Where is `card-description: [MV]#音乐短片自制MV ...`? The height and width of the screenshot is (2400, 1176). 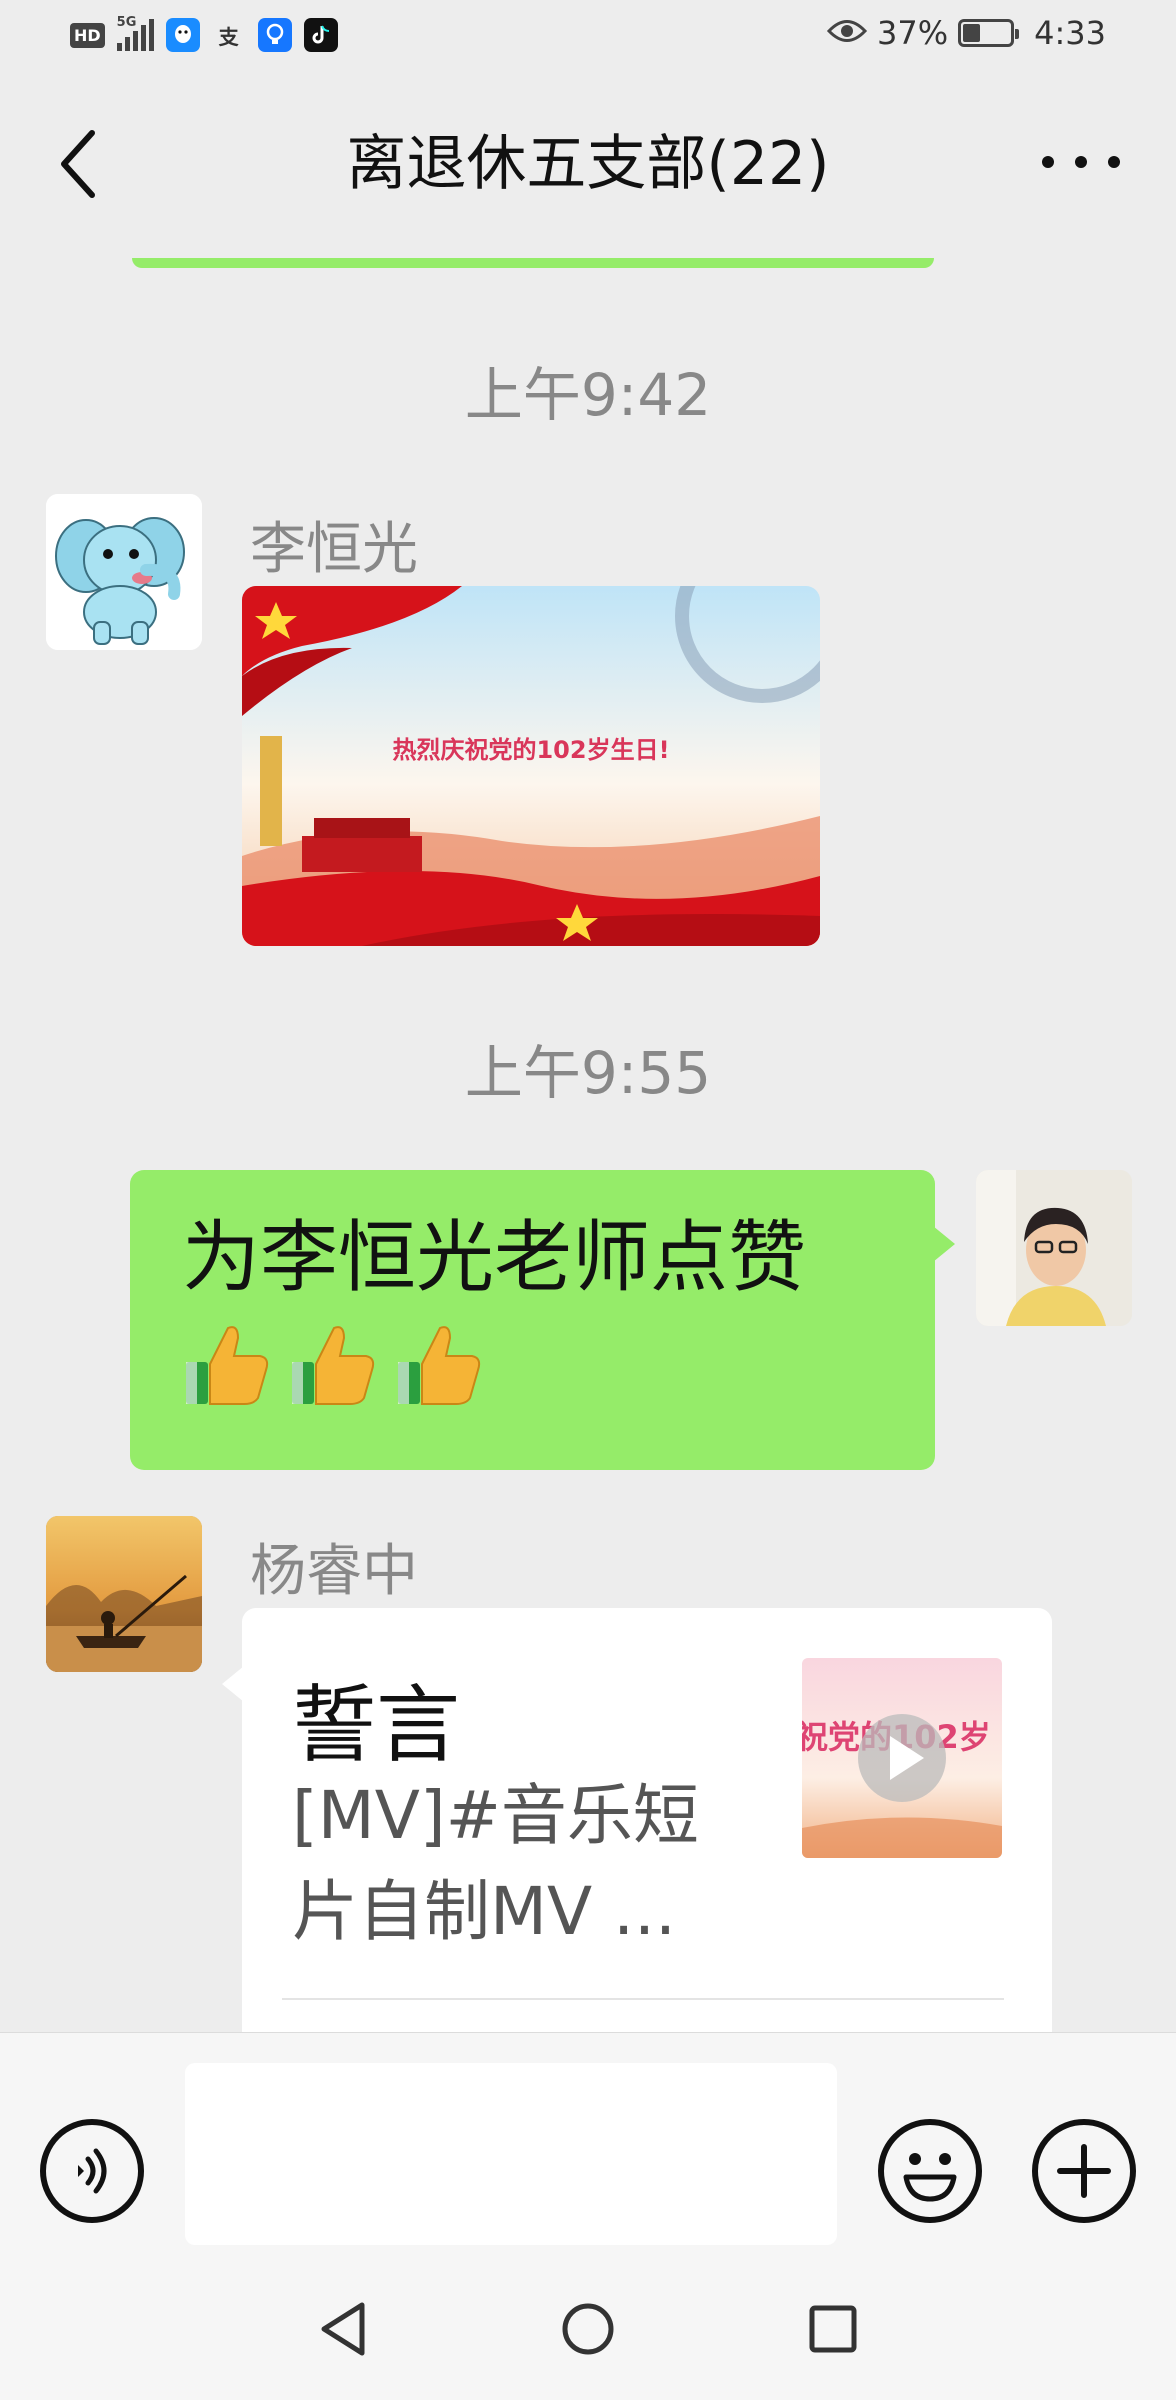
card-description: [MV]#音乐短片自制MV ... is located at coordinates (495, 1863).